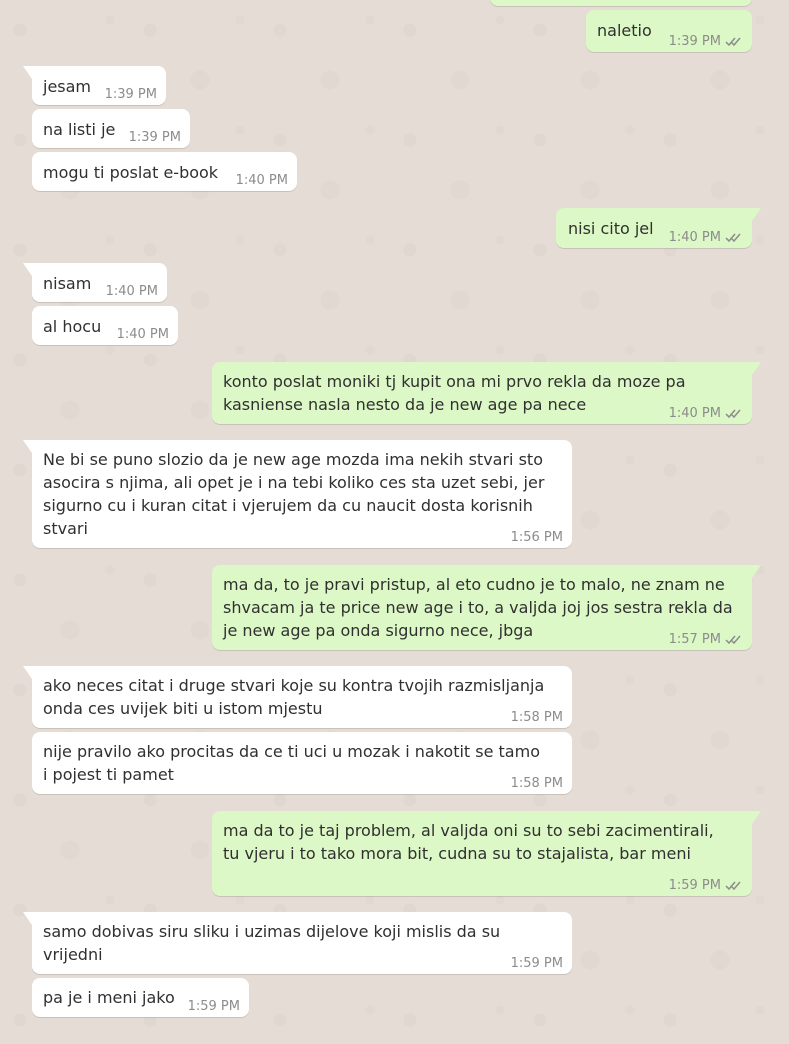 This screenshot has width=789, height=1044. I want to click on message-bubble-incoming: nisam 1:40 PM, so click(95, 282).